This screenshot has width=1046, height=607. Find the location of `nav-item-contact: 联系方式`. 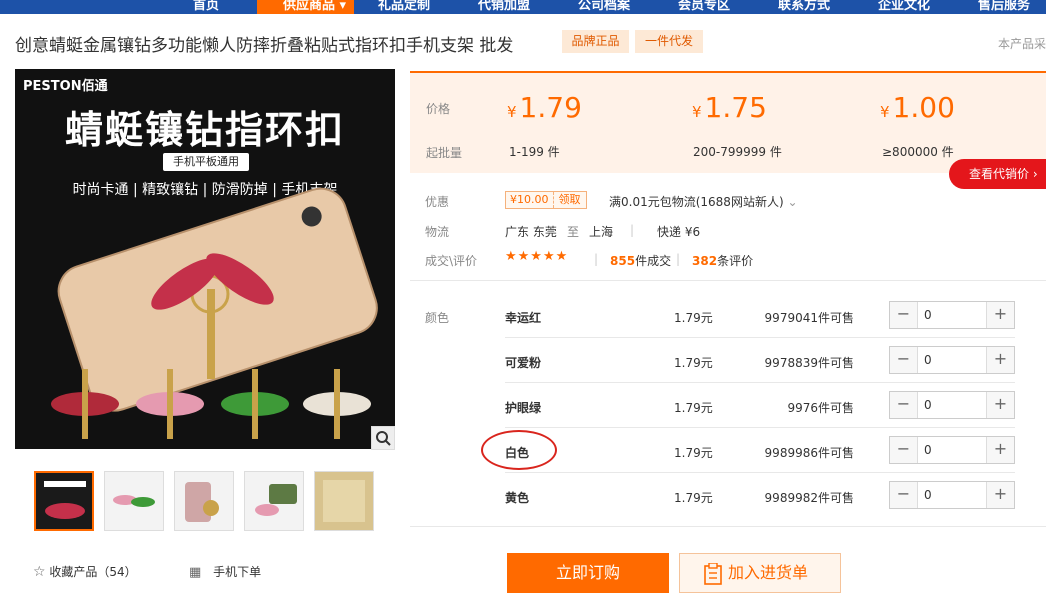

nav-item-contact: 联系方式 is located at coordinates (804, 6).